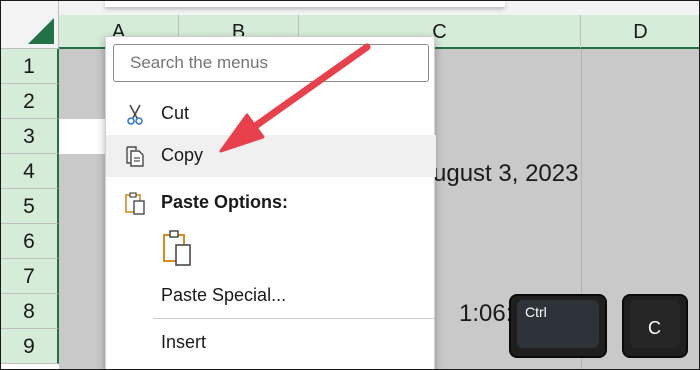 The width and height of the screenshot is (700, 370). What do you see at coordinates (505, 174) in the screenshot?
I see `cell-c4: ugust 3, 2023` at bounding box center [505, 174].